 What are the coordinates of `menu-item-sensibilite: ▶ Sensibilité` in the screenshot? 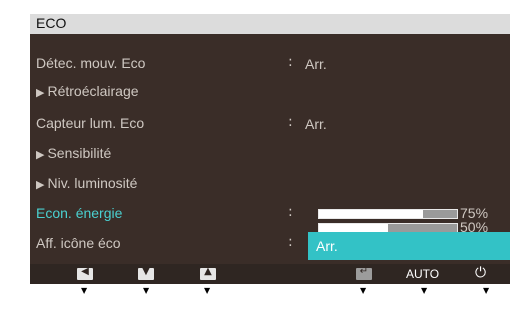 It's located at (270, 154).